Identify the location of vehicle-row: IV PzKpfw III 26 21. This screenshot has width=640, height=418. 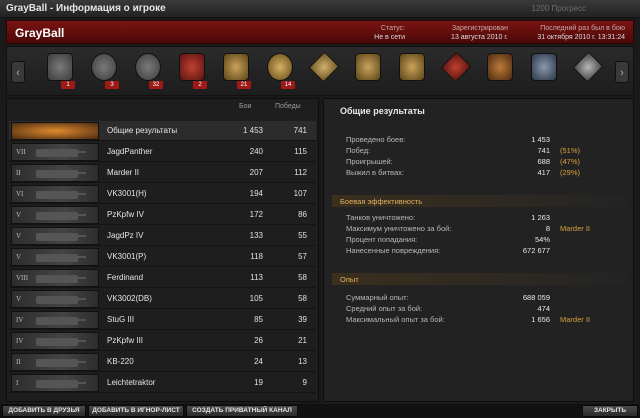
(162, 341).